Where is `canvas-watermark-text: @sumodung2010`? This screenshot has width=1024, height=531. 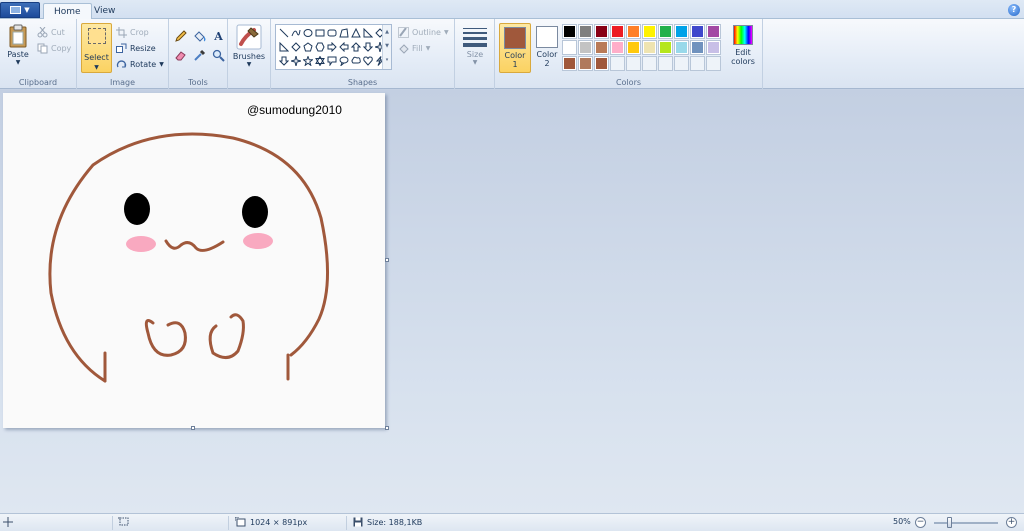
canvas-watermark-text: @sumodung2010 is located at coordinates (294, 110).